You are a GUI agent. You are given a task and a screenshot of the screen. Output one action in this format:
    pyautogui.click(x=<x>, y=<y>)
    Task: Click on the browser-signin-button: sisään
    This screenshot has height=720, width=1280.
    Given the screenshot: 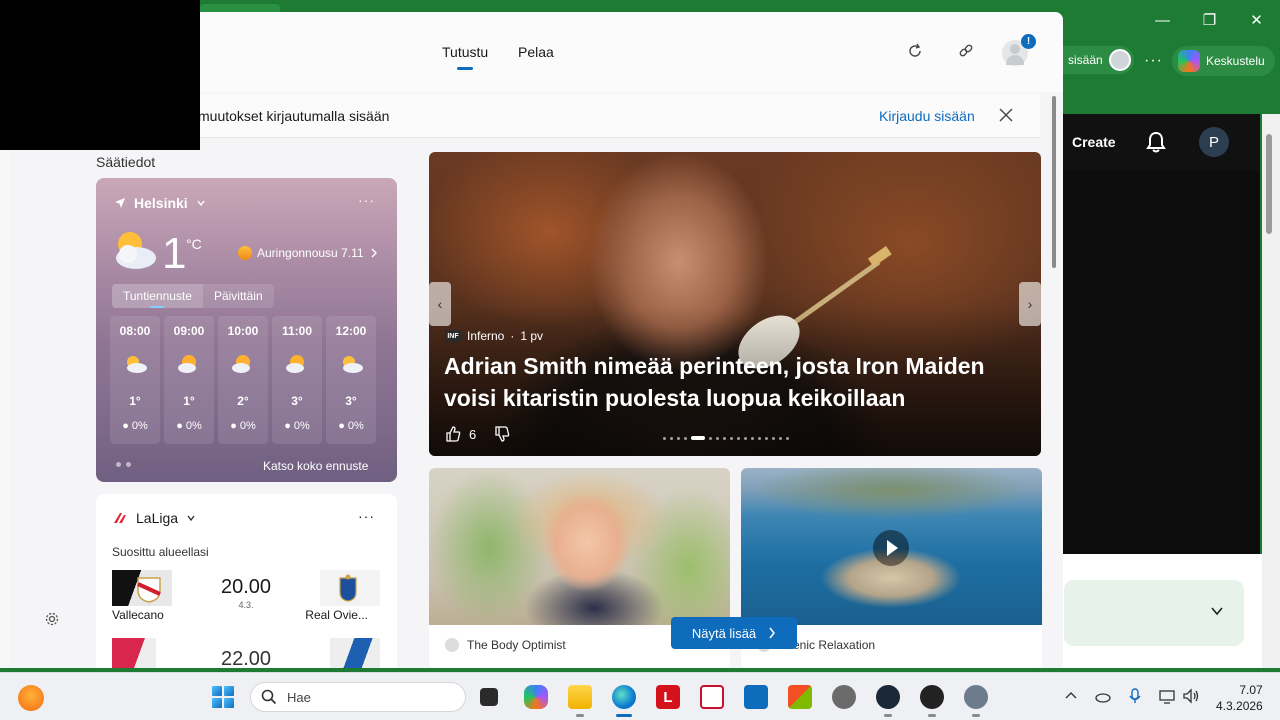 What is the action you would take?
    pyautogui.click(x=1098, y=60)
    